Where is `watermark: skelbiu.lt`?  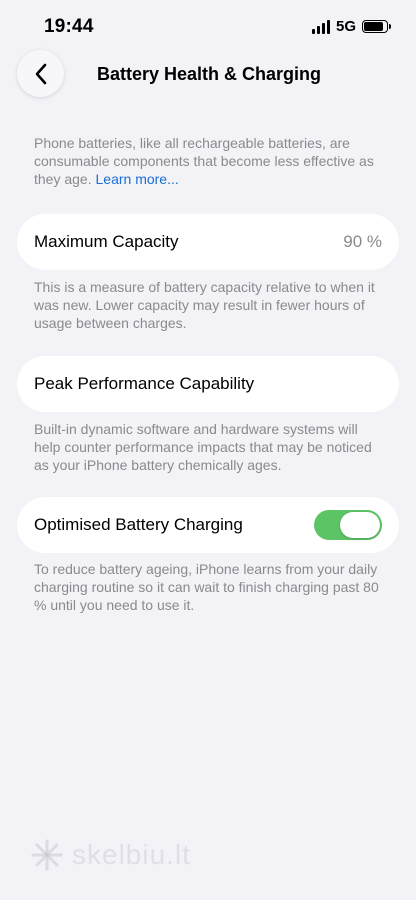 watermark: skelbiu.lt is located at coordinates (110, 855).